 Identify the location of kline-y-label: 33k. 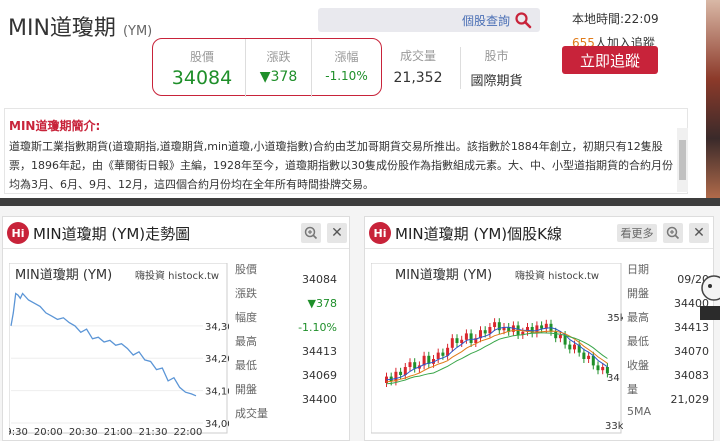
(614, 426).